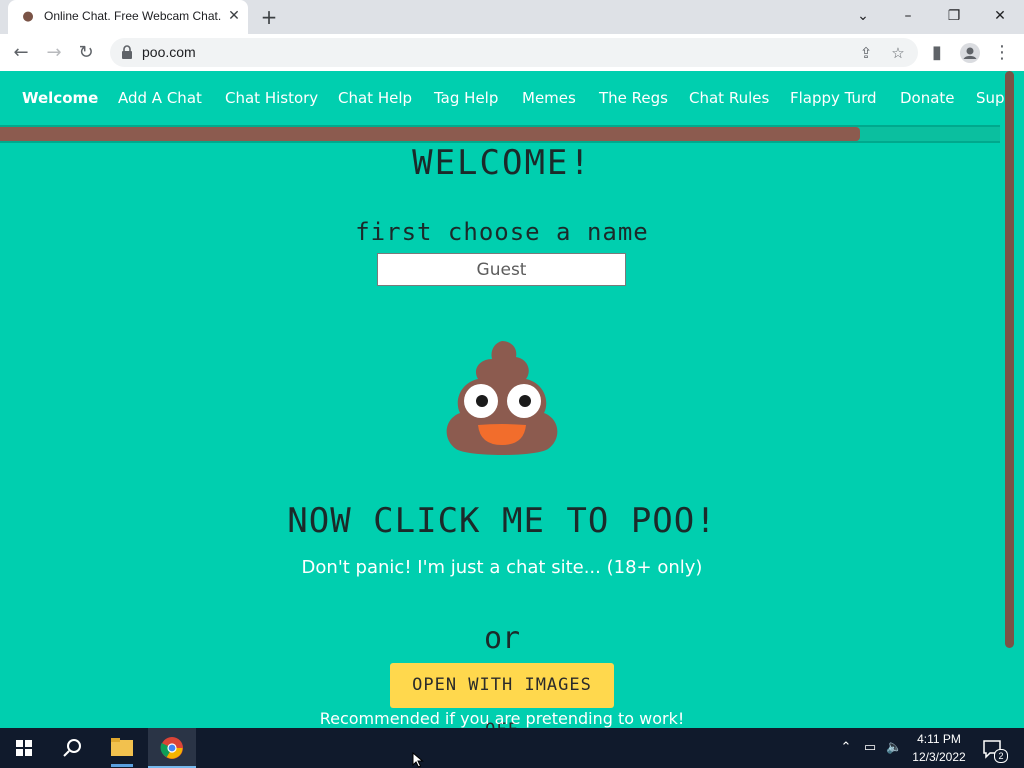 The height and width of the screenshot is (768, 1024). Describe the element at coordinates (846, 748) in the screenshot. I see `tray-overflow-chevron-icon: ⌃` at that location.